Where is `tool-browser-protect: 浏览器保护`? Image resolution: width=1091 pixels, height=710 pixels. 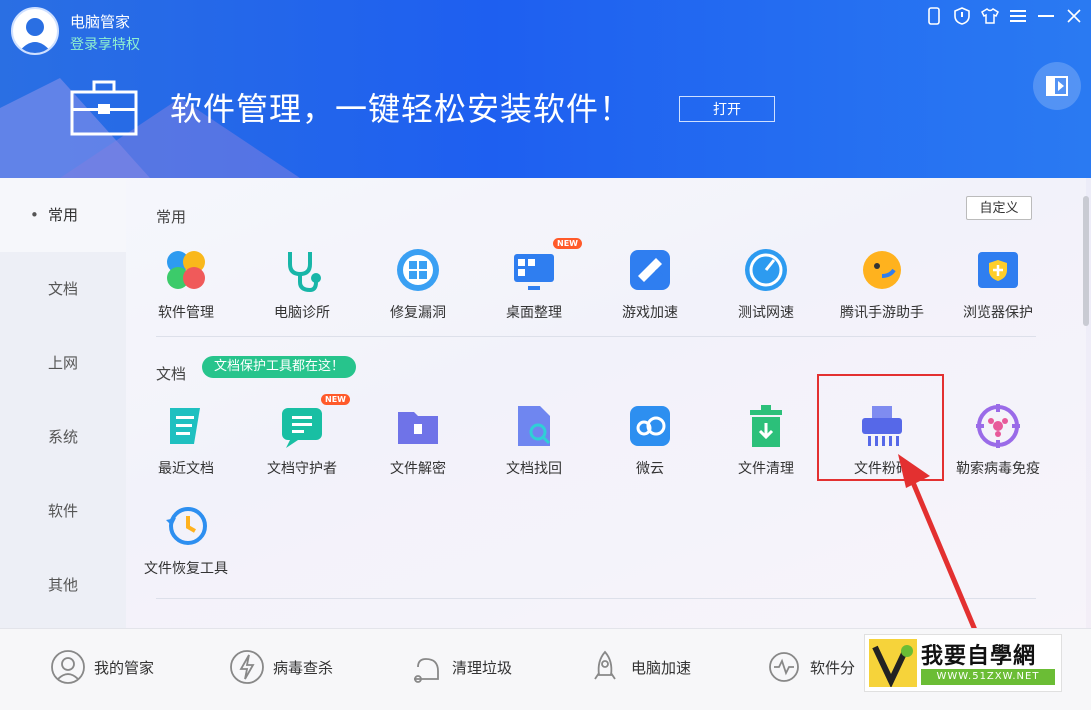
tool-browser-protect: 浏览器保护 is located at coordinates (998, 284).